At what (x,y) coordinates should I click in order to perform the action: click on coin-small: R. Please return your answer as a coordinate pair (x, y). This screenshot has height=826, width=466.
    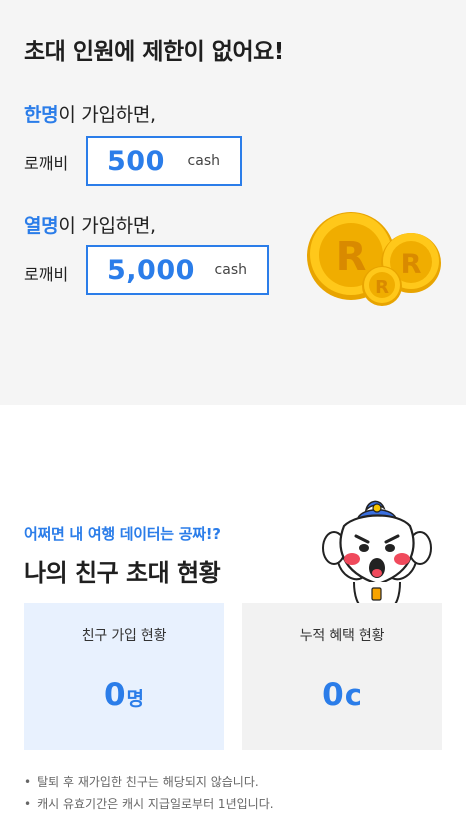
    Looking at the image, I should click on (382, 286).